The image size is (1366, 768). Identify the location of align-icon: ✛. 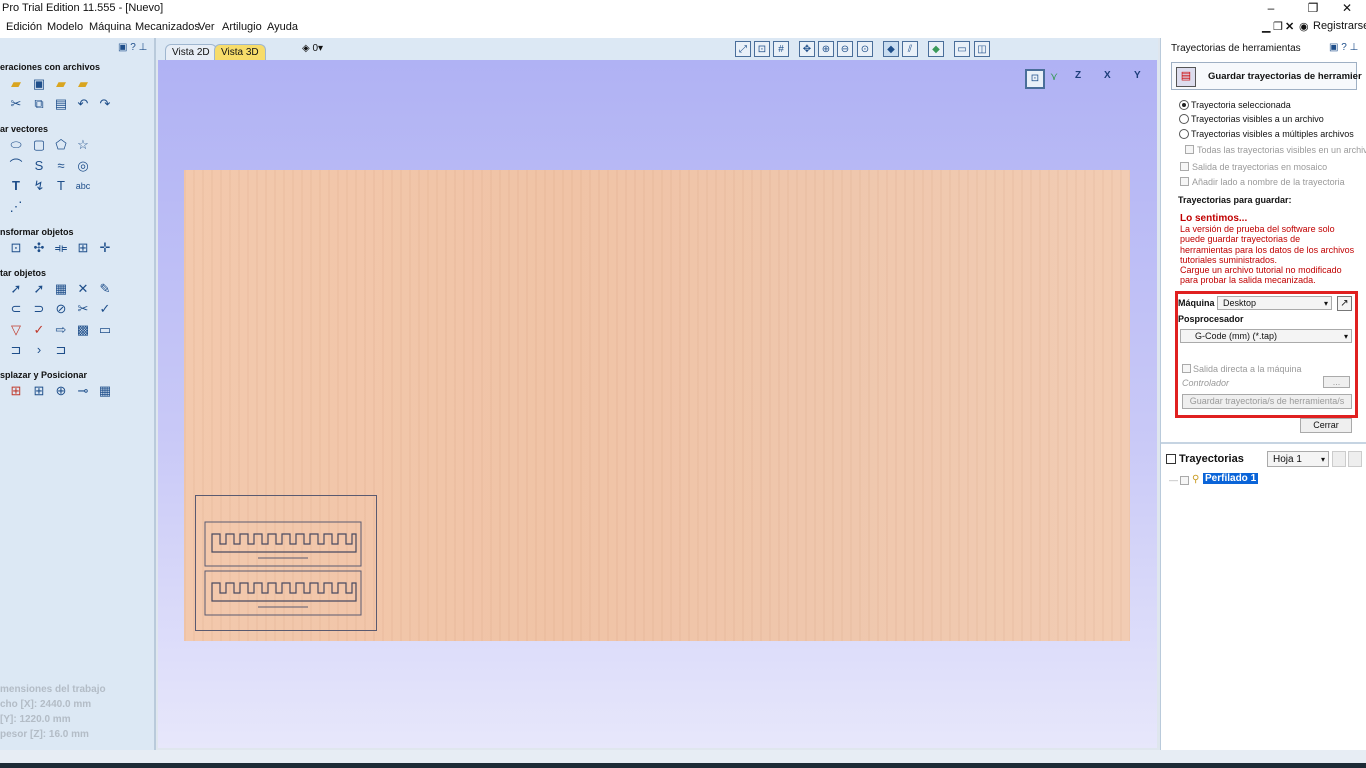
(105, 248).